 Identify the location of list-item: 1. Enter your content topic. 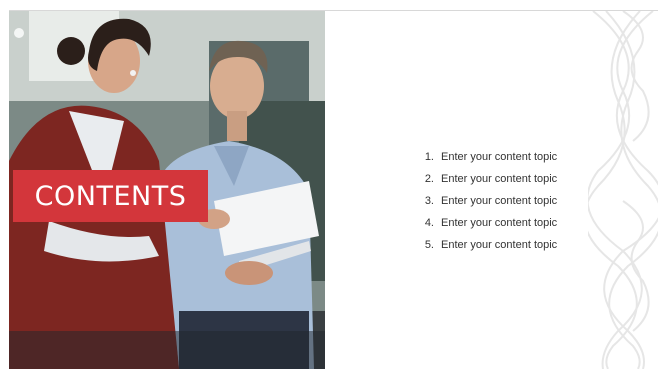
(484, 157).